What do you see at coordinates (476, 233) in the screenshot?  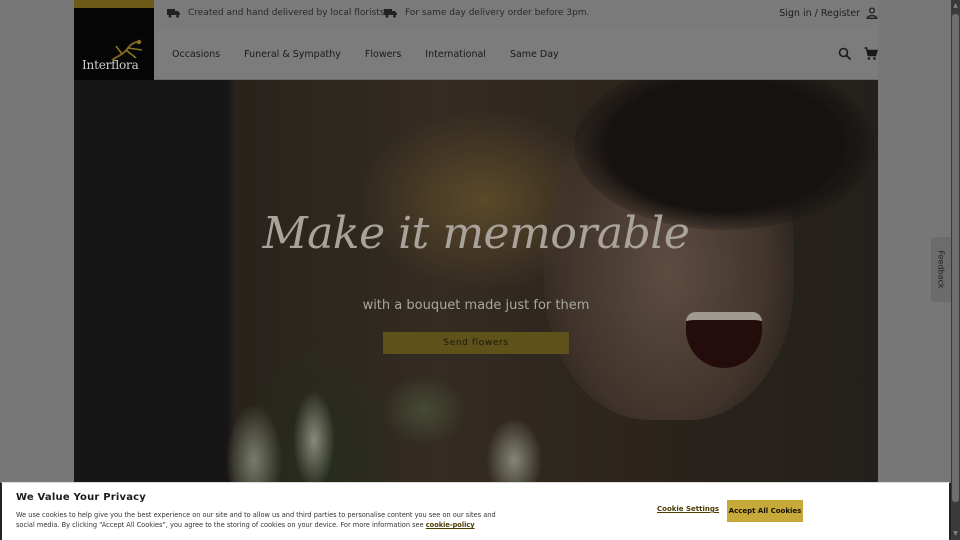 I see `hero-title: Make it memorable` at bounding box center [476, 233].